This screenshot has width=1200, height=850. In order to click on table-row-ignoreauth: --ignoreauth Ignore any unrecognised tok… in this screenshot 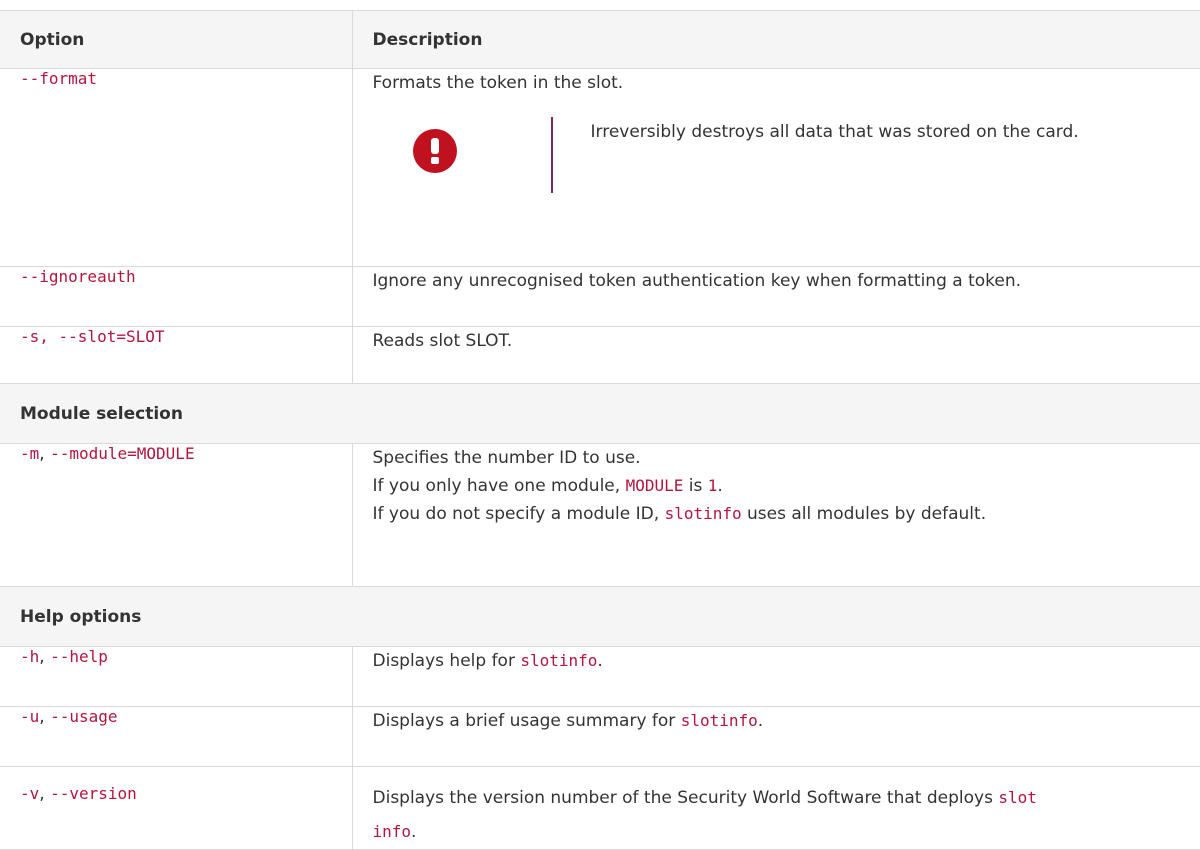, I will do `click(600, 297)`.